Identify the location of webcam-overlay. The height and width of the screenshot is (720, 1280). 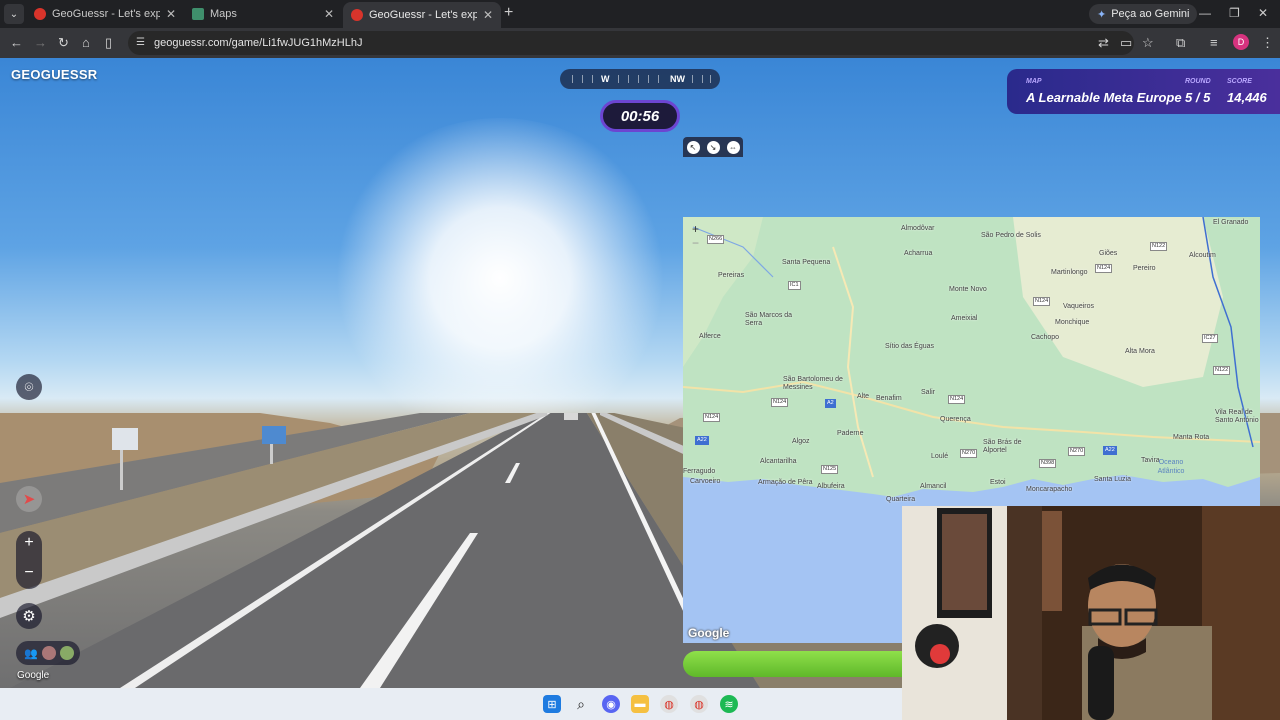
(1091, 613).